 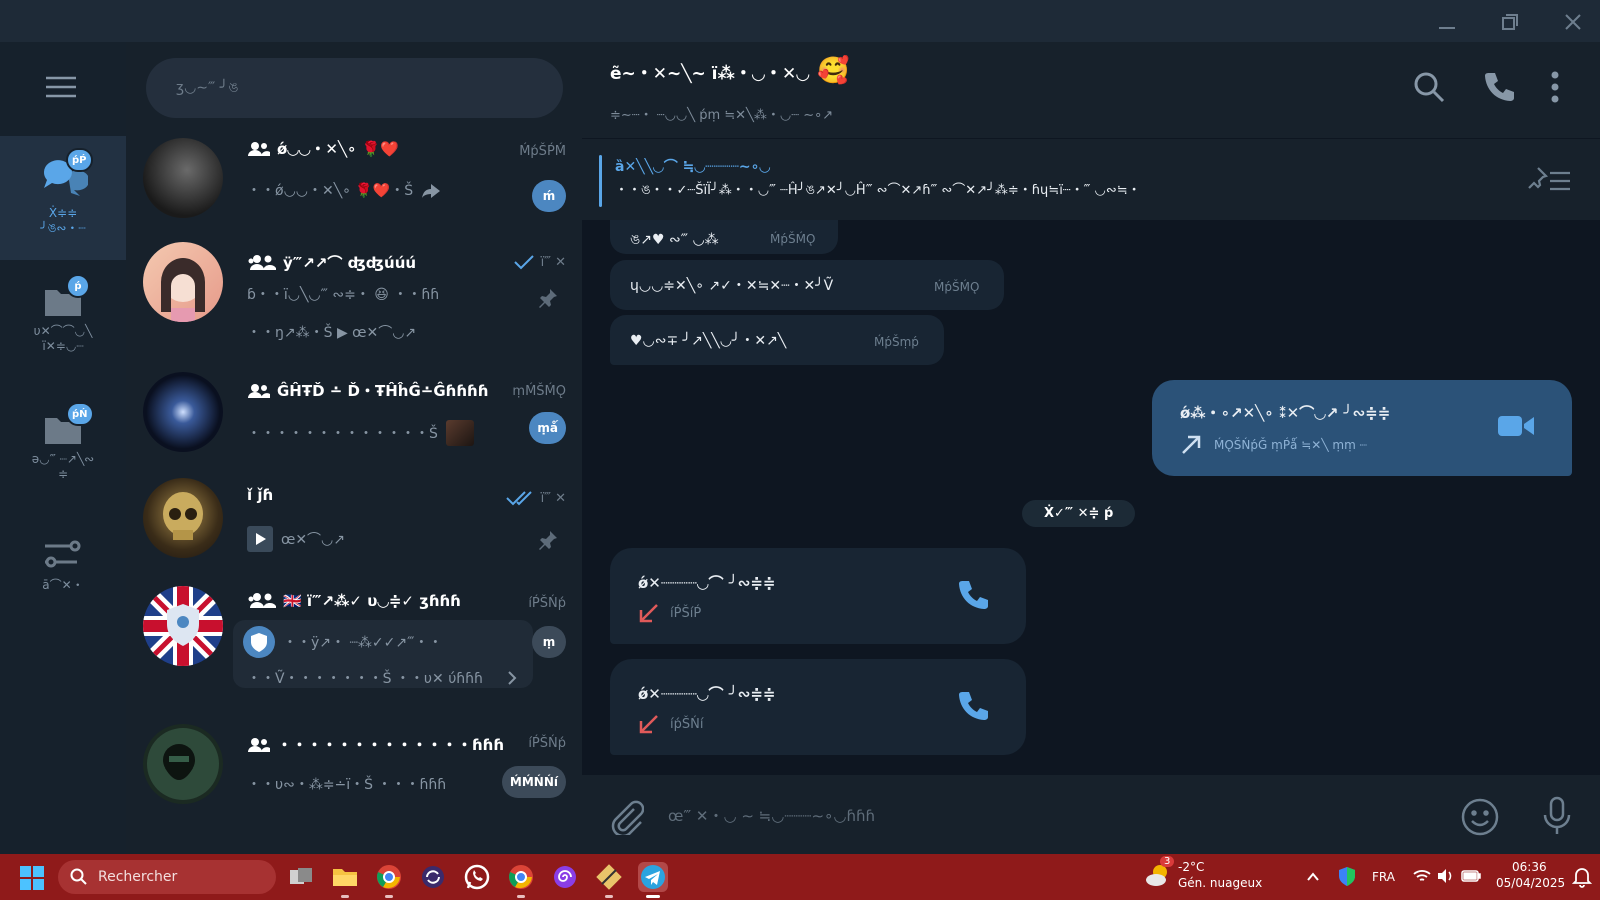 I want to click on search-input: ʒ◡∼‴ ╯ঙ, so click(x=354, y=88).